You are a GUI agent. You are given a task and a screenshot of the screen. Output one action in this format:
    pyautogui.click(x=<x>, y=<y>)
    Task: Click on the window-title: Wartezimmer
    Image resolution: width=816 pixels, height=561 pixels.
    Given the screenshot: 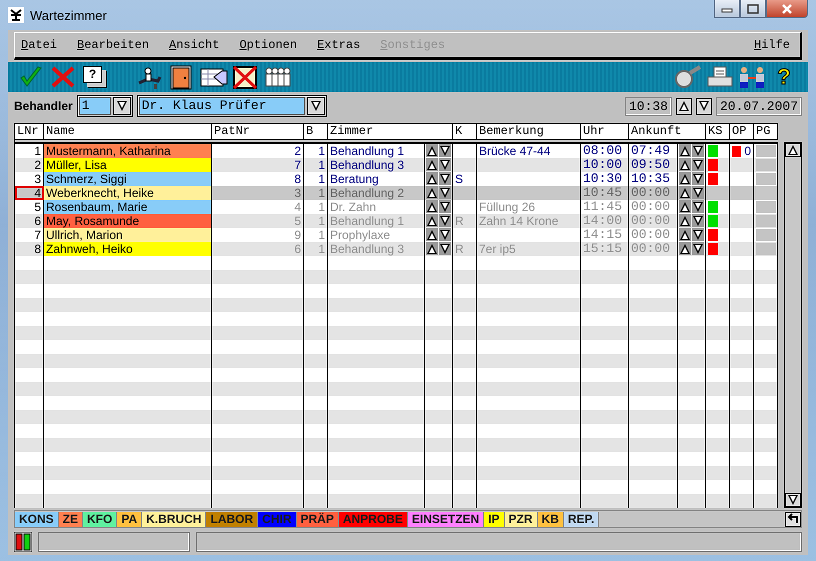 What is the action you would take?
    pyautogui.click(x=68, y=15)
    